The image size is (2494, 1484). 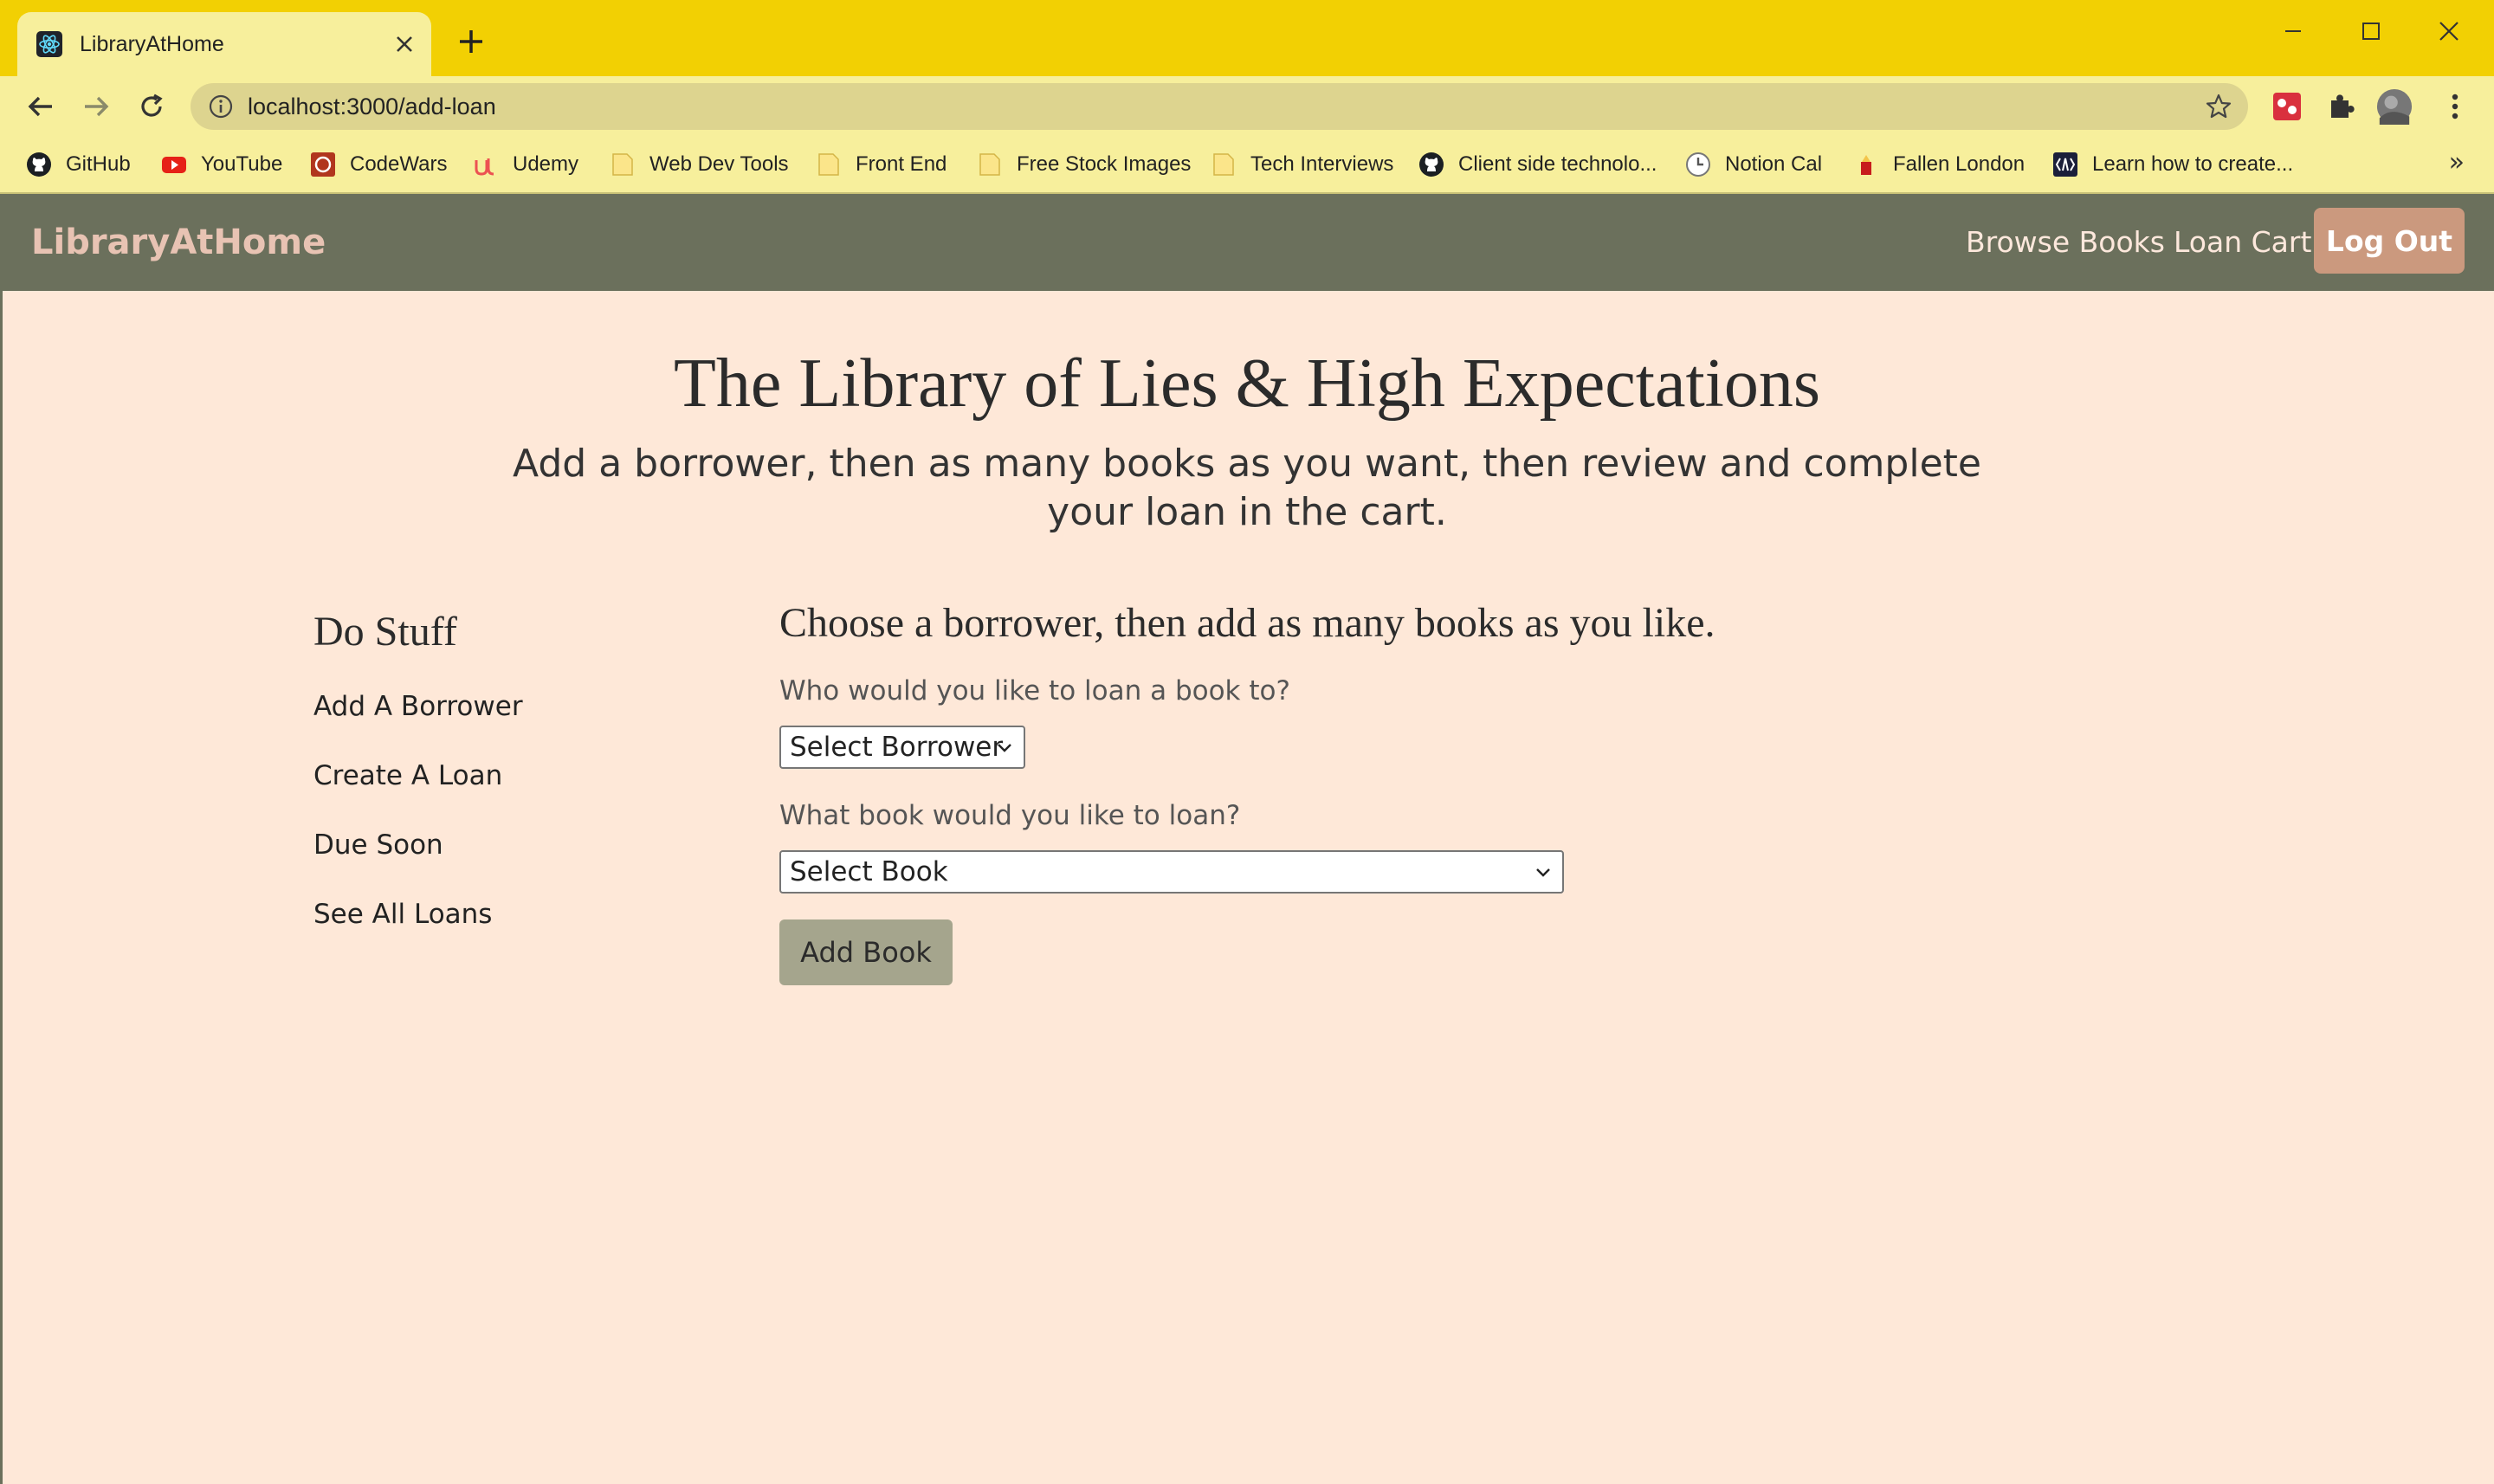 What do you see at coordinates (49, 44) in the screenshot?
I see `react-icon` at bounding box center [49, 44].